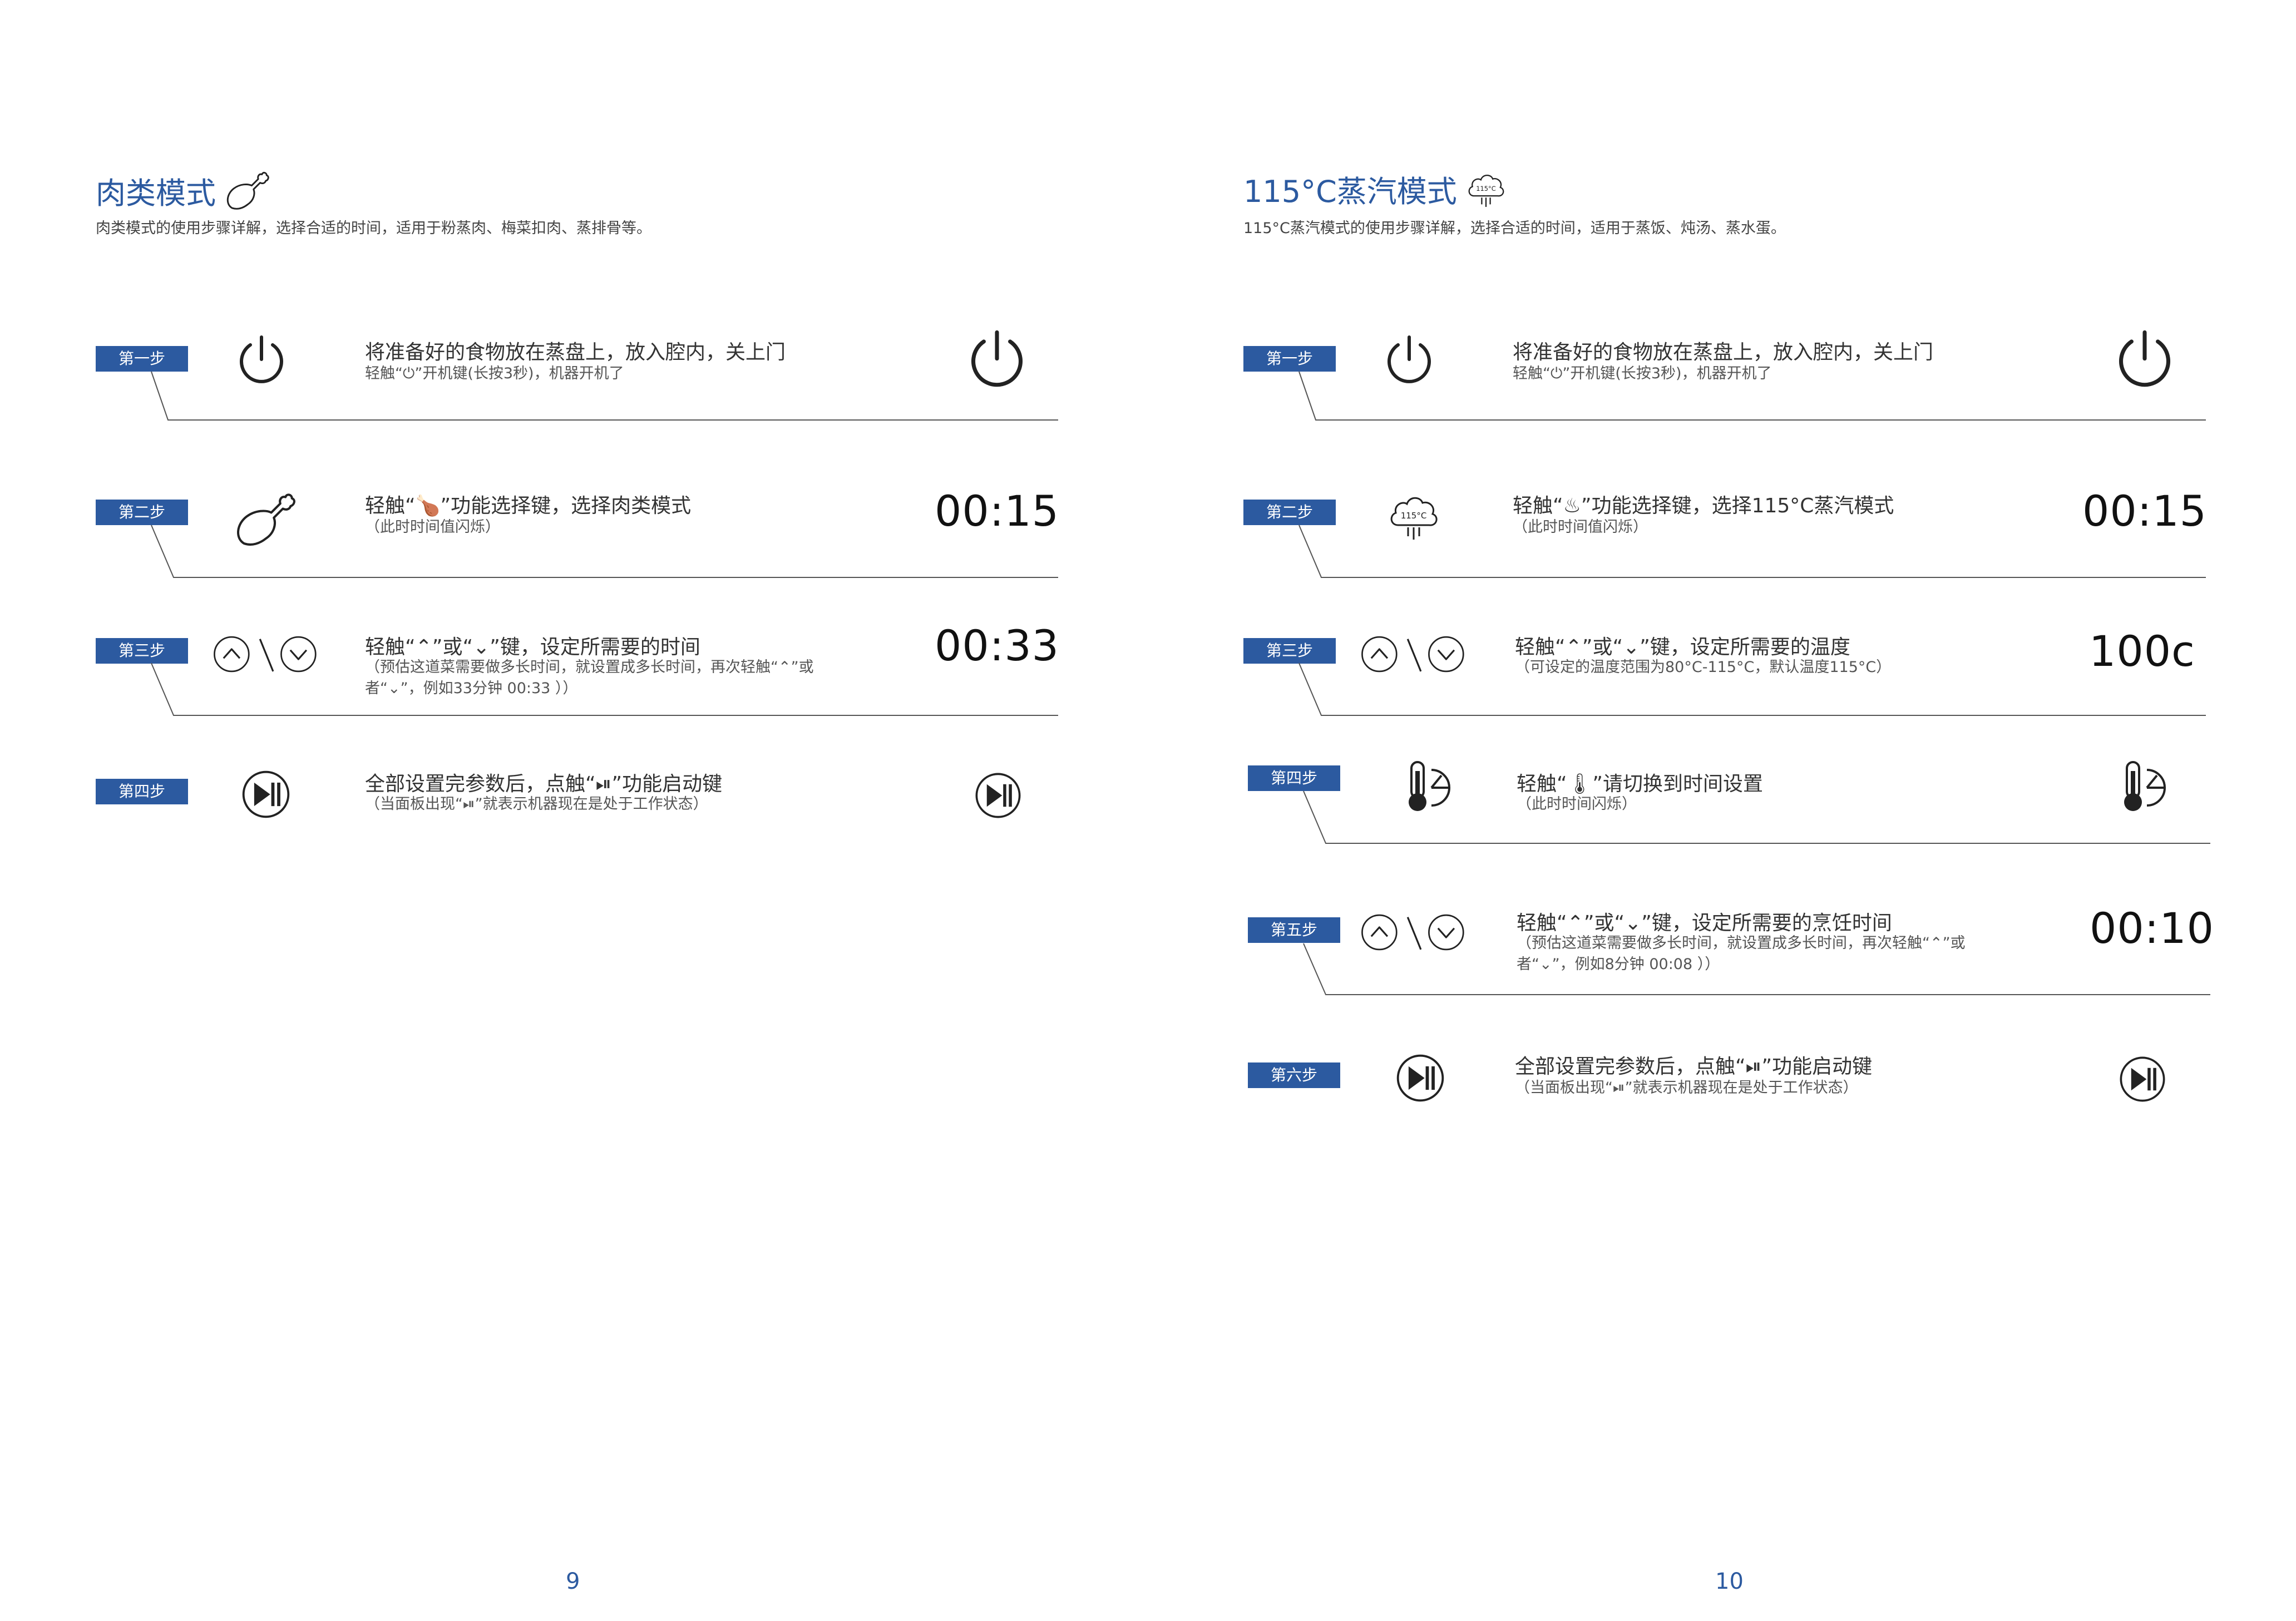  I want to click on step-main-text: 轻触“⌃”或“⌄”键，设定所需要的时间, so click(532, 647).